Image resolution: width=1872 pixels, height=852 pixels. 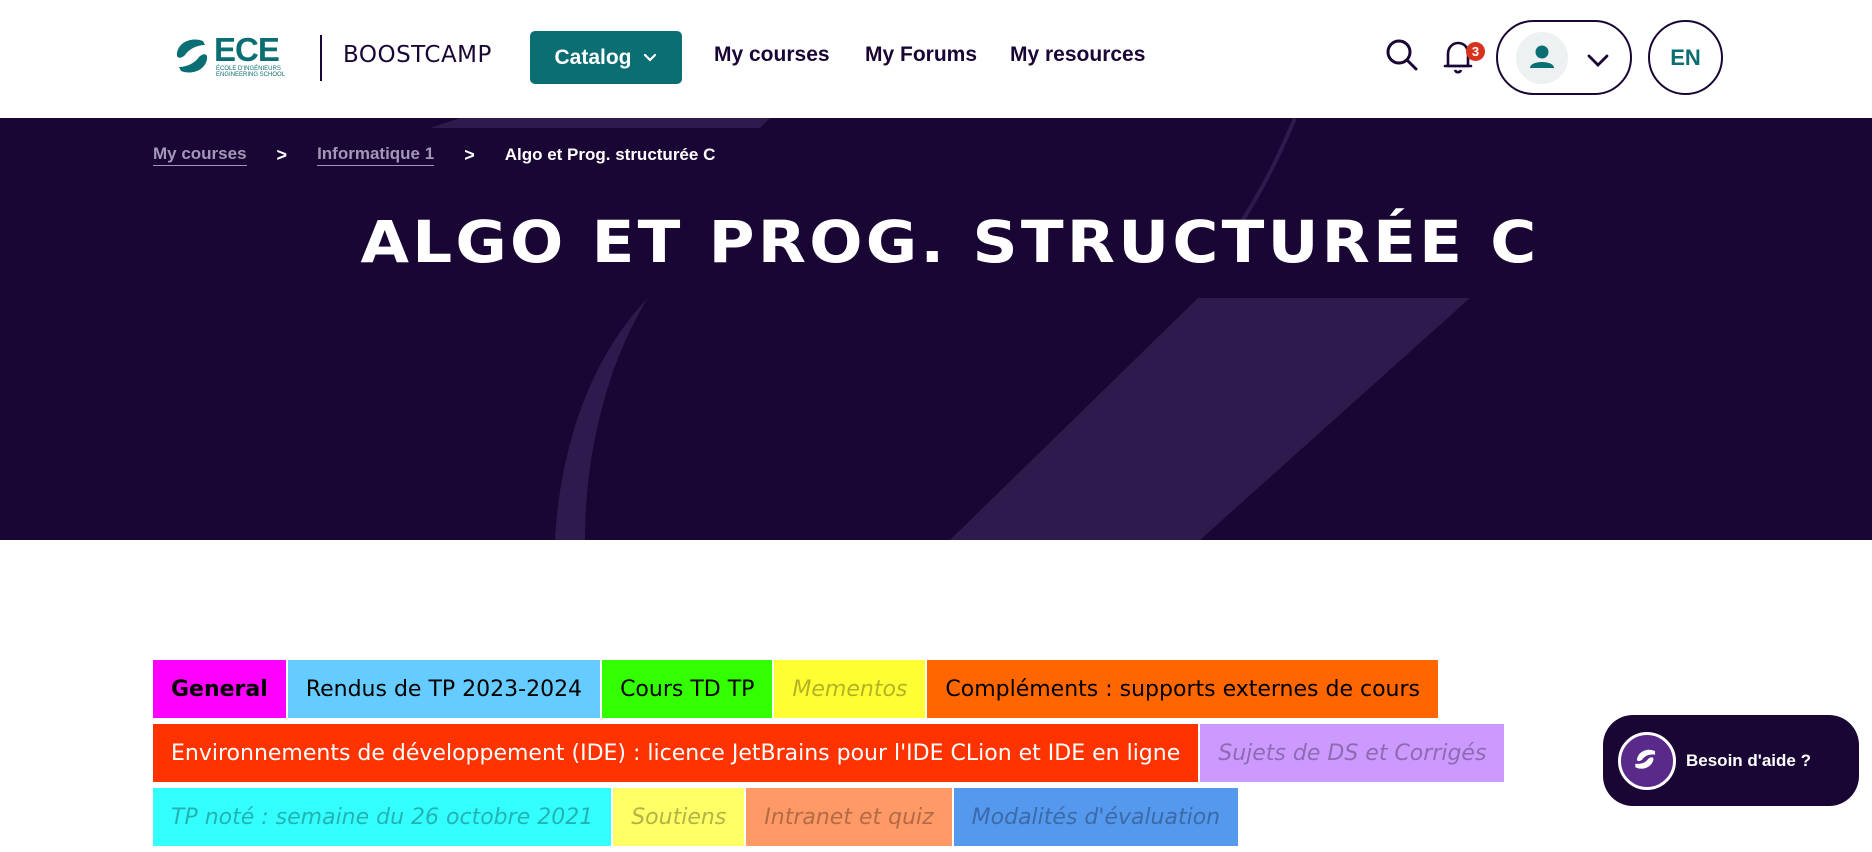 I want to click on search-button, so click(x=1402, y=55).